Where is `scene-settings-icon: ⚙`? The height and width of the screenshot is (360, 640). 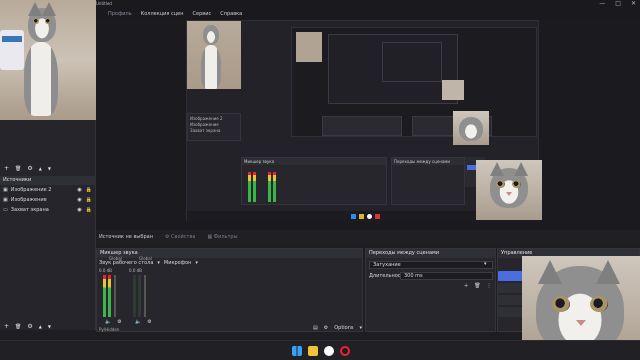
scene-settings-icon: ⚙ is located at coordinates (29, 168).